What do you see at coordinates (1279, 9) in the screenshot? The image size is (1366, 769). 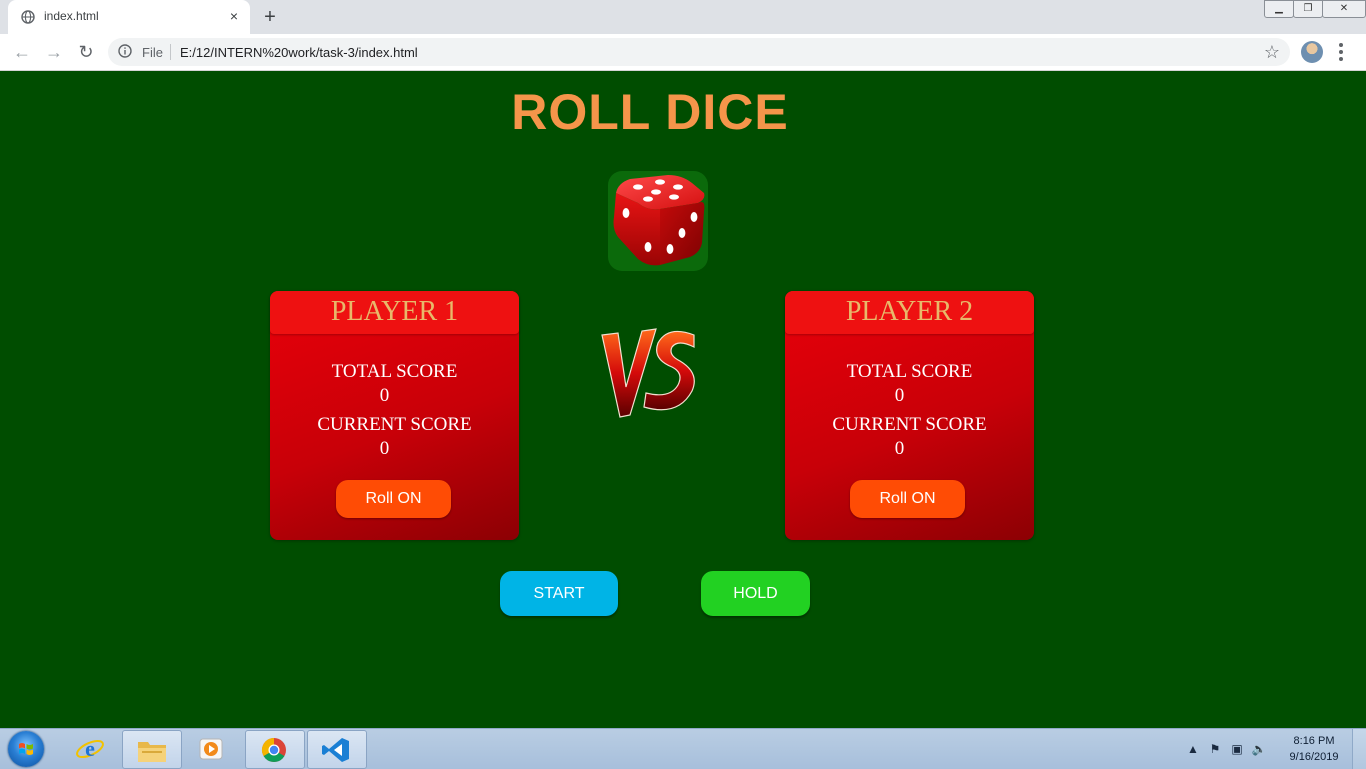 I see `minimize-button: ▁` at bounding box center [1279, 9].